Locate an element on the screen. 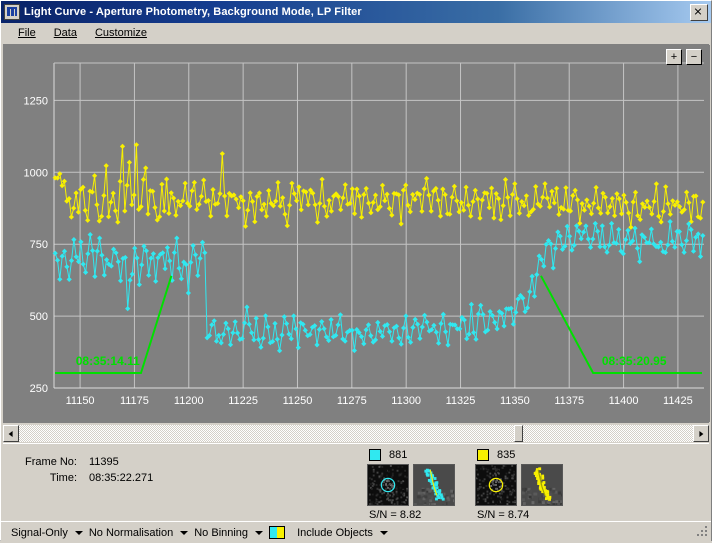 The height and width of the screenshot is (543, 712). object-header: 881 is located at coordinates (387, 455).